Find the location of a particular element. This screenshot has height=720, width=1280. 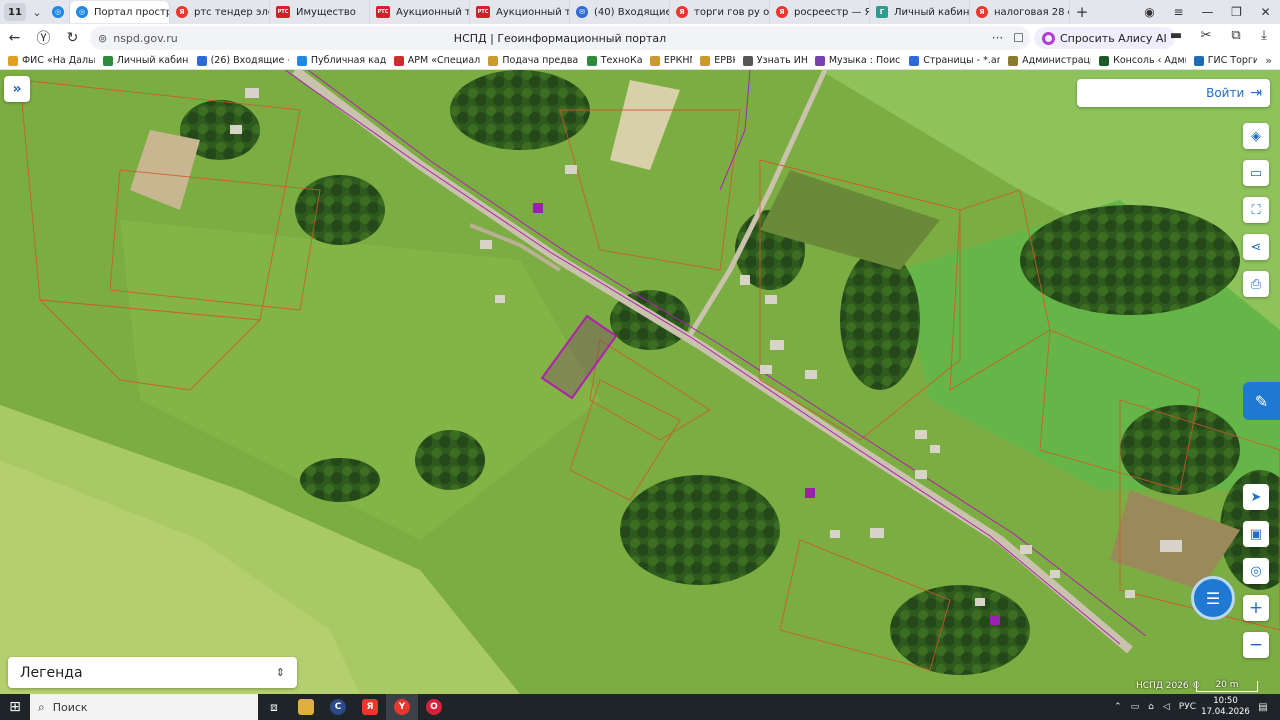

system-clock: 10:50 17.04.2026 is located at coordinates (1228, 707).